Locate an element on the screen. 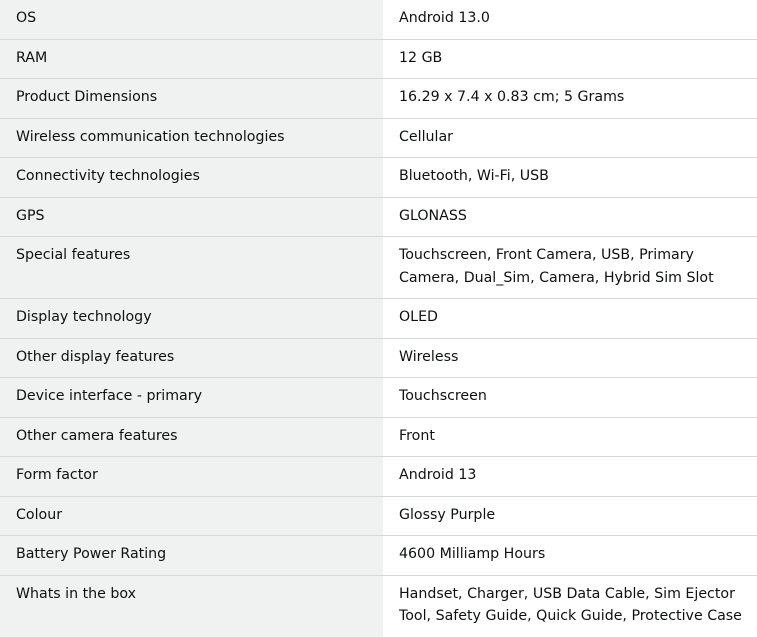  spec-label: Display technology is located at coordinates (191, 318).